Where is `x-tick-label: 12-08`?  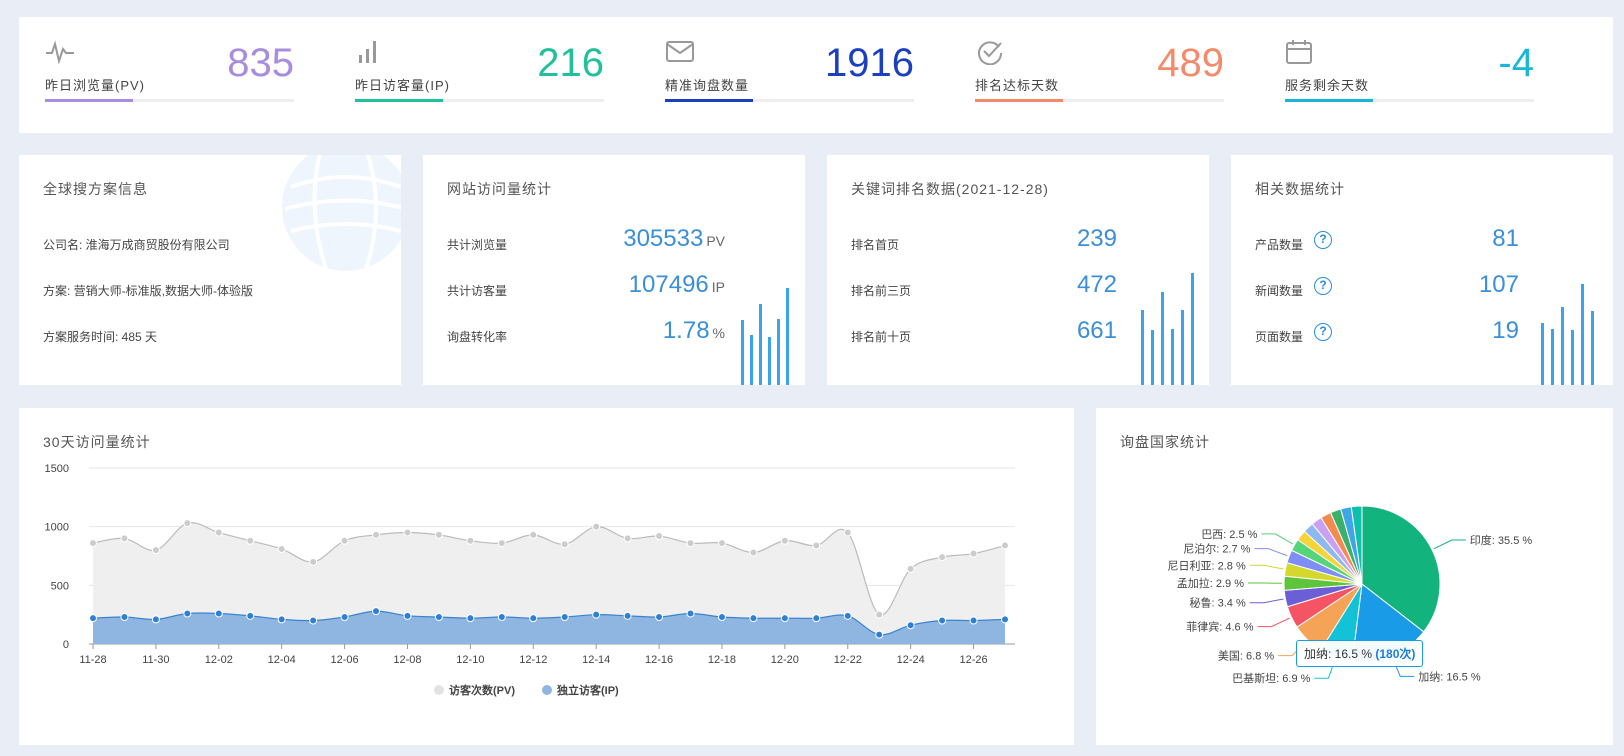 x-tick-label: 12-08 is located at coordinates (407, 660).